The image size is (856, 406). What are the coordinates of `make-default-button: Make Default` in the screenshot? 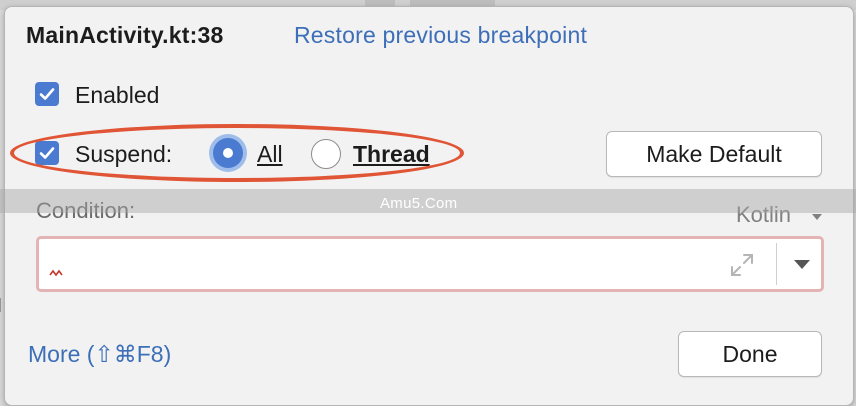 It's located at (714, 154).